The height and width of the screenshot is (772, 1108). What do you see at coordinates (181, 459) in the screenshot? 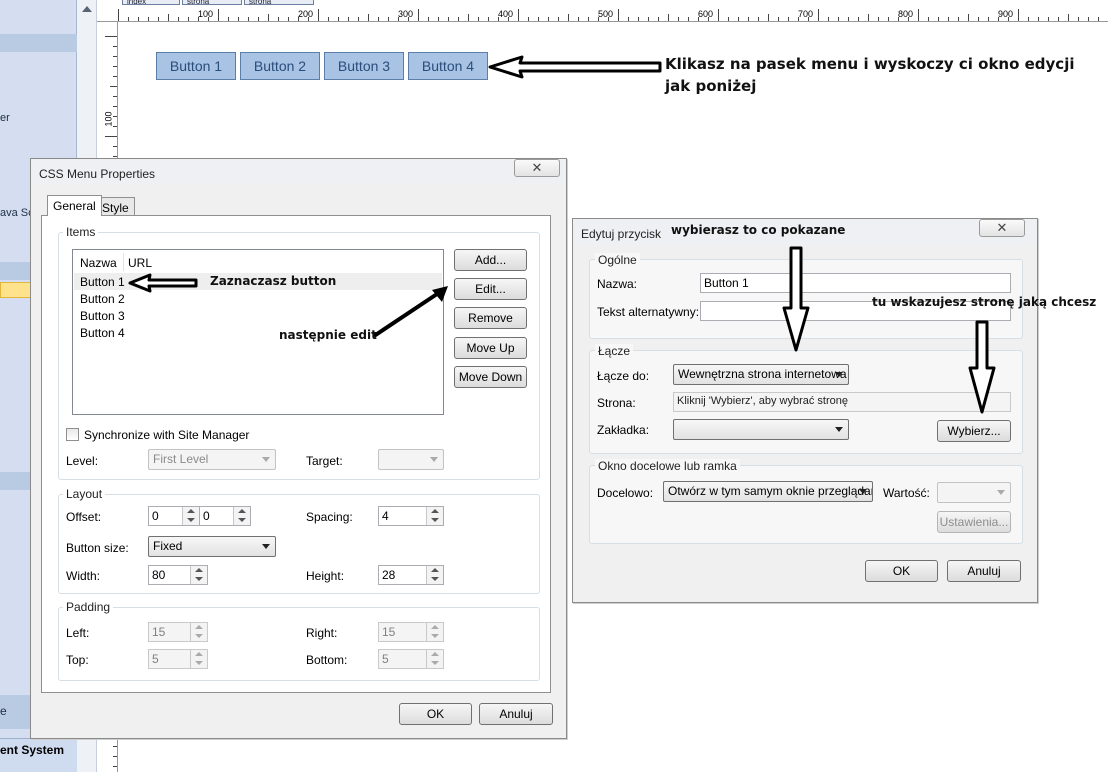
I see `level-select-value: First Level` at bounding box center [181, 459].